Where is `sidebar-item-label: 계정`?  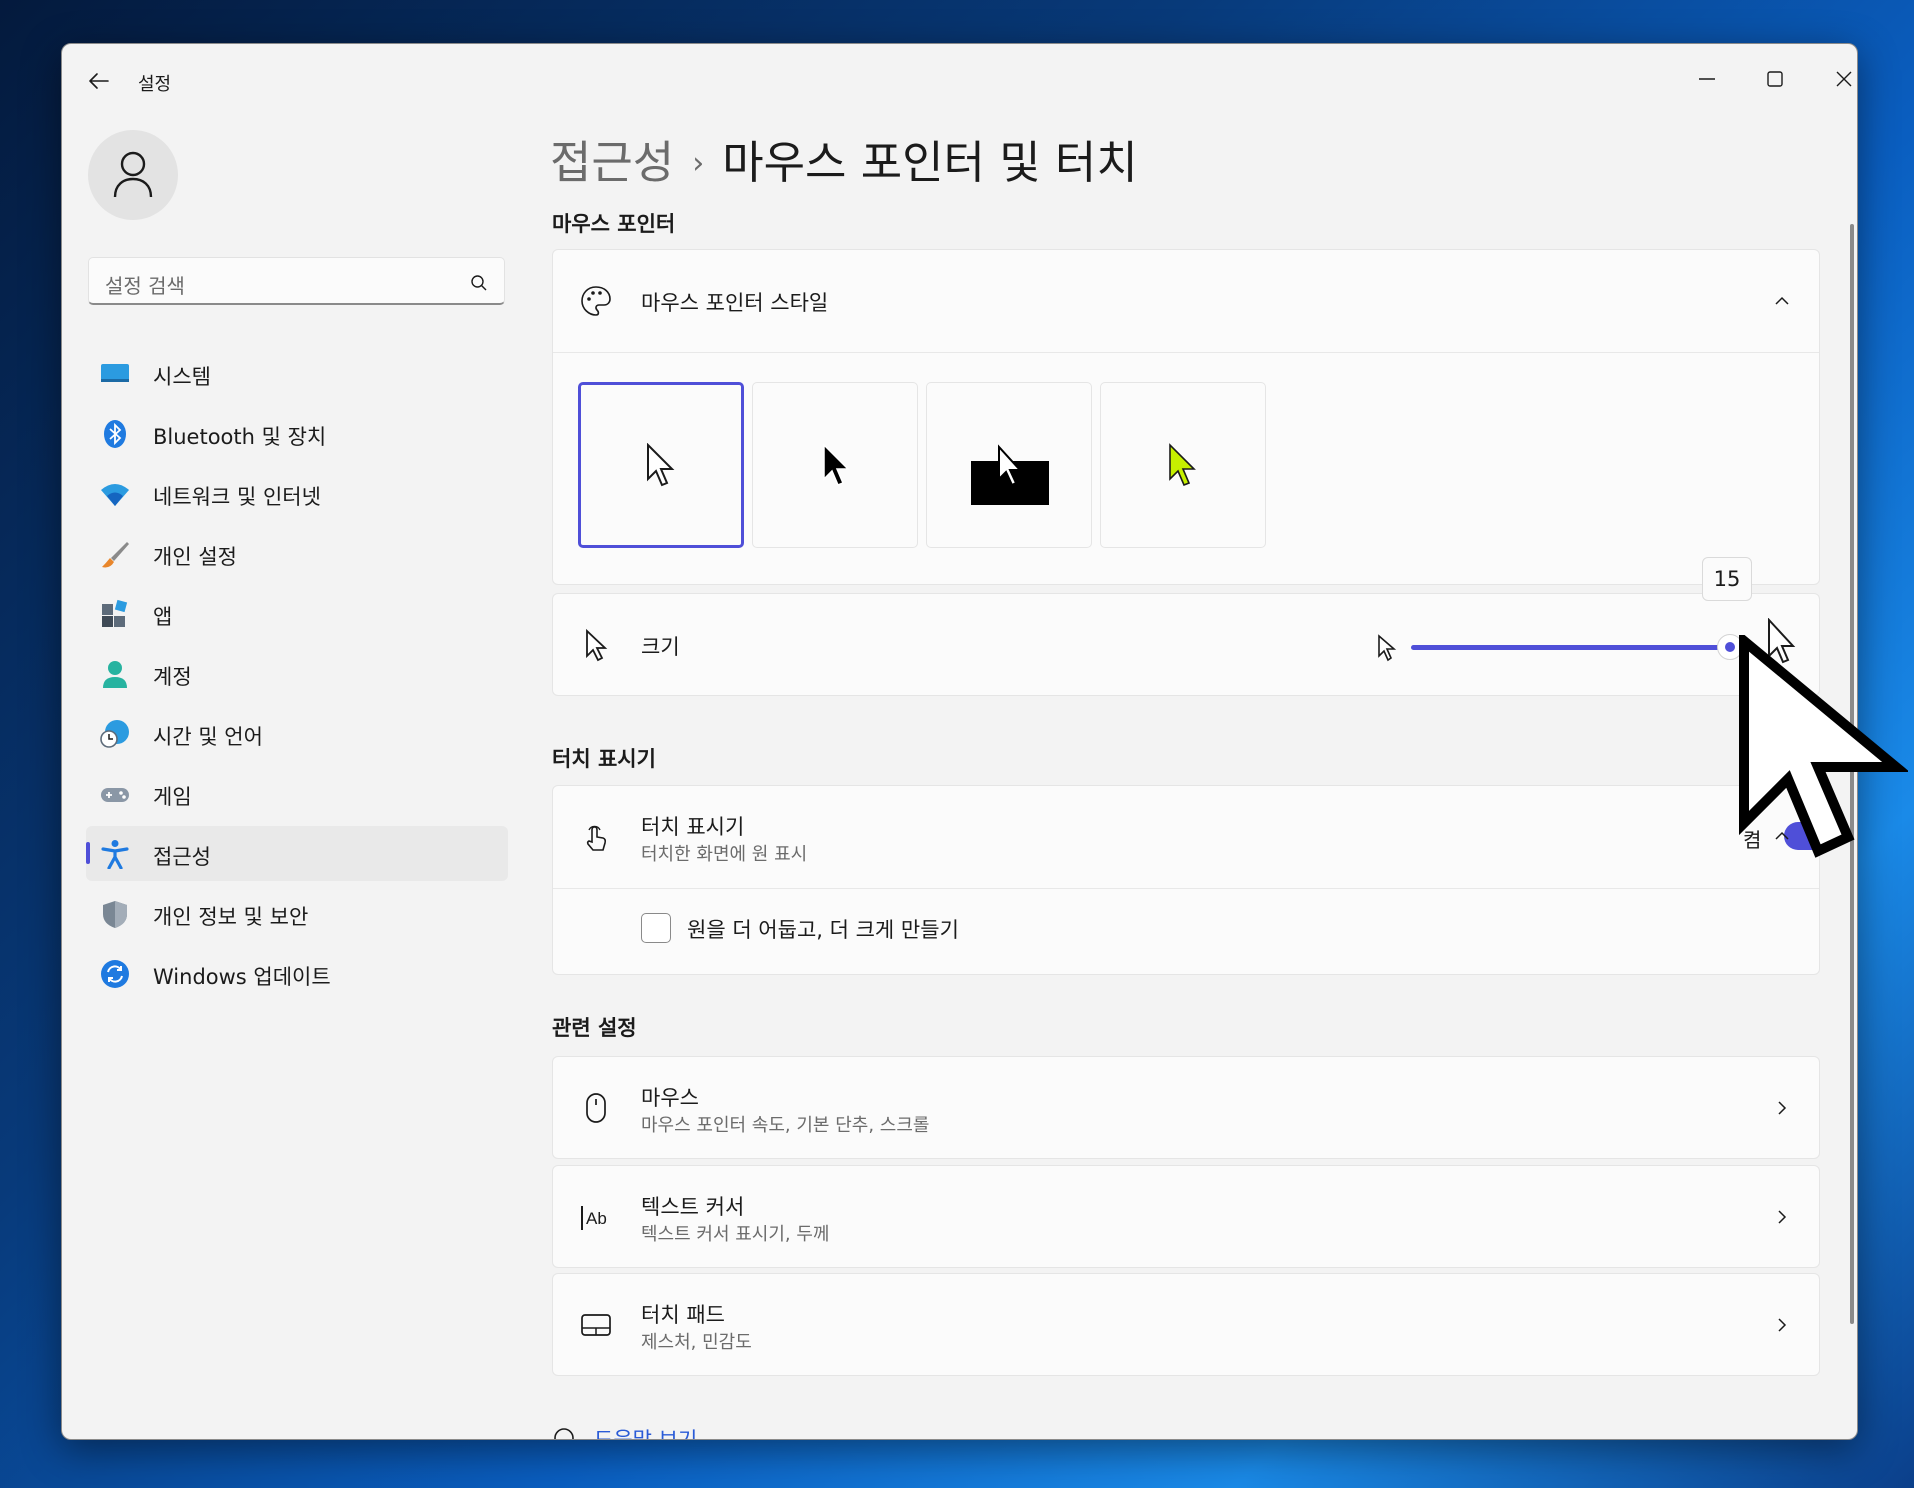
sidebar-item-label: 계정 is located at coordinates (172, 677).